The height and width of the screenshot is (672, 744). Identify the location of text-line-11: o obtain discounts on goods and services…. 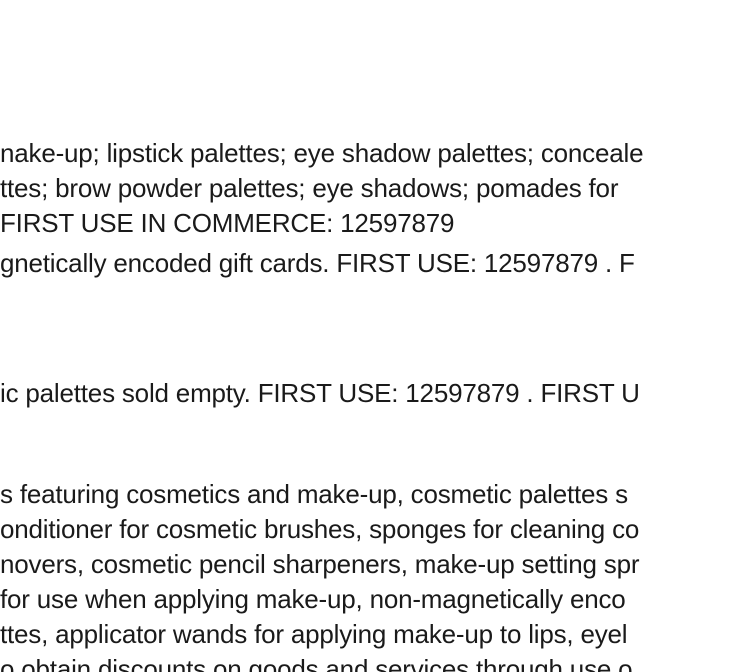
(316, 663).